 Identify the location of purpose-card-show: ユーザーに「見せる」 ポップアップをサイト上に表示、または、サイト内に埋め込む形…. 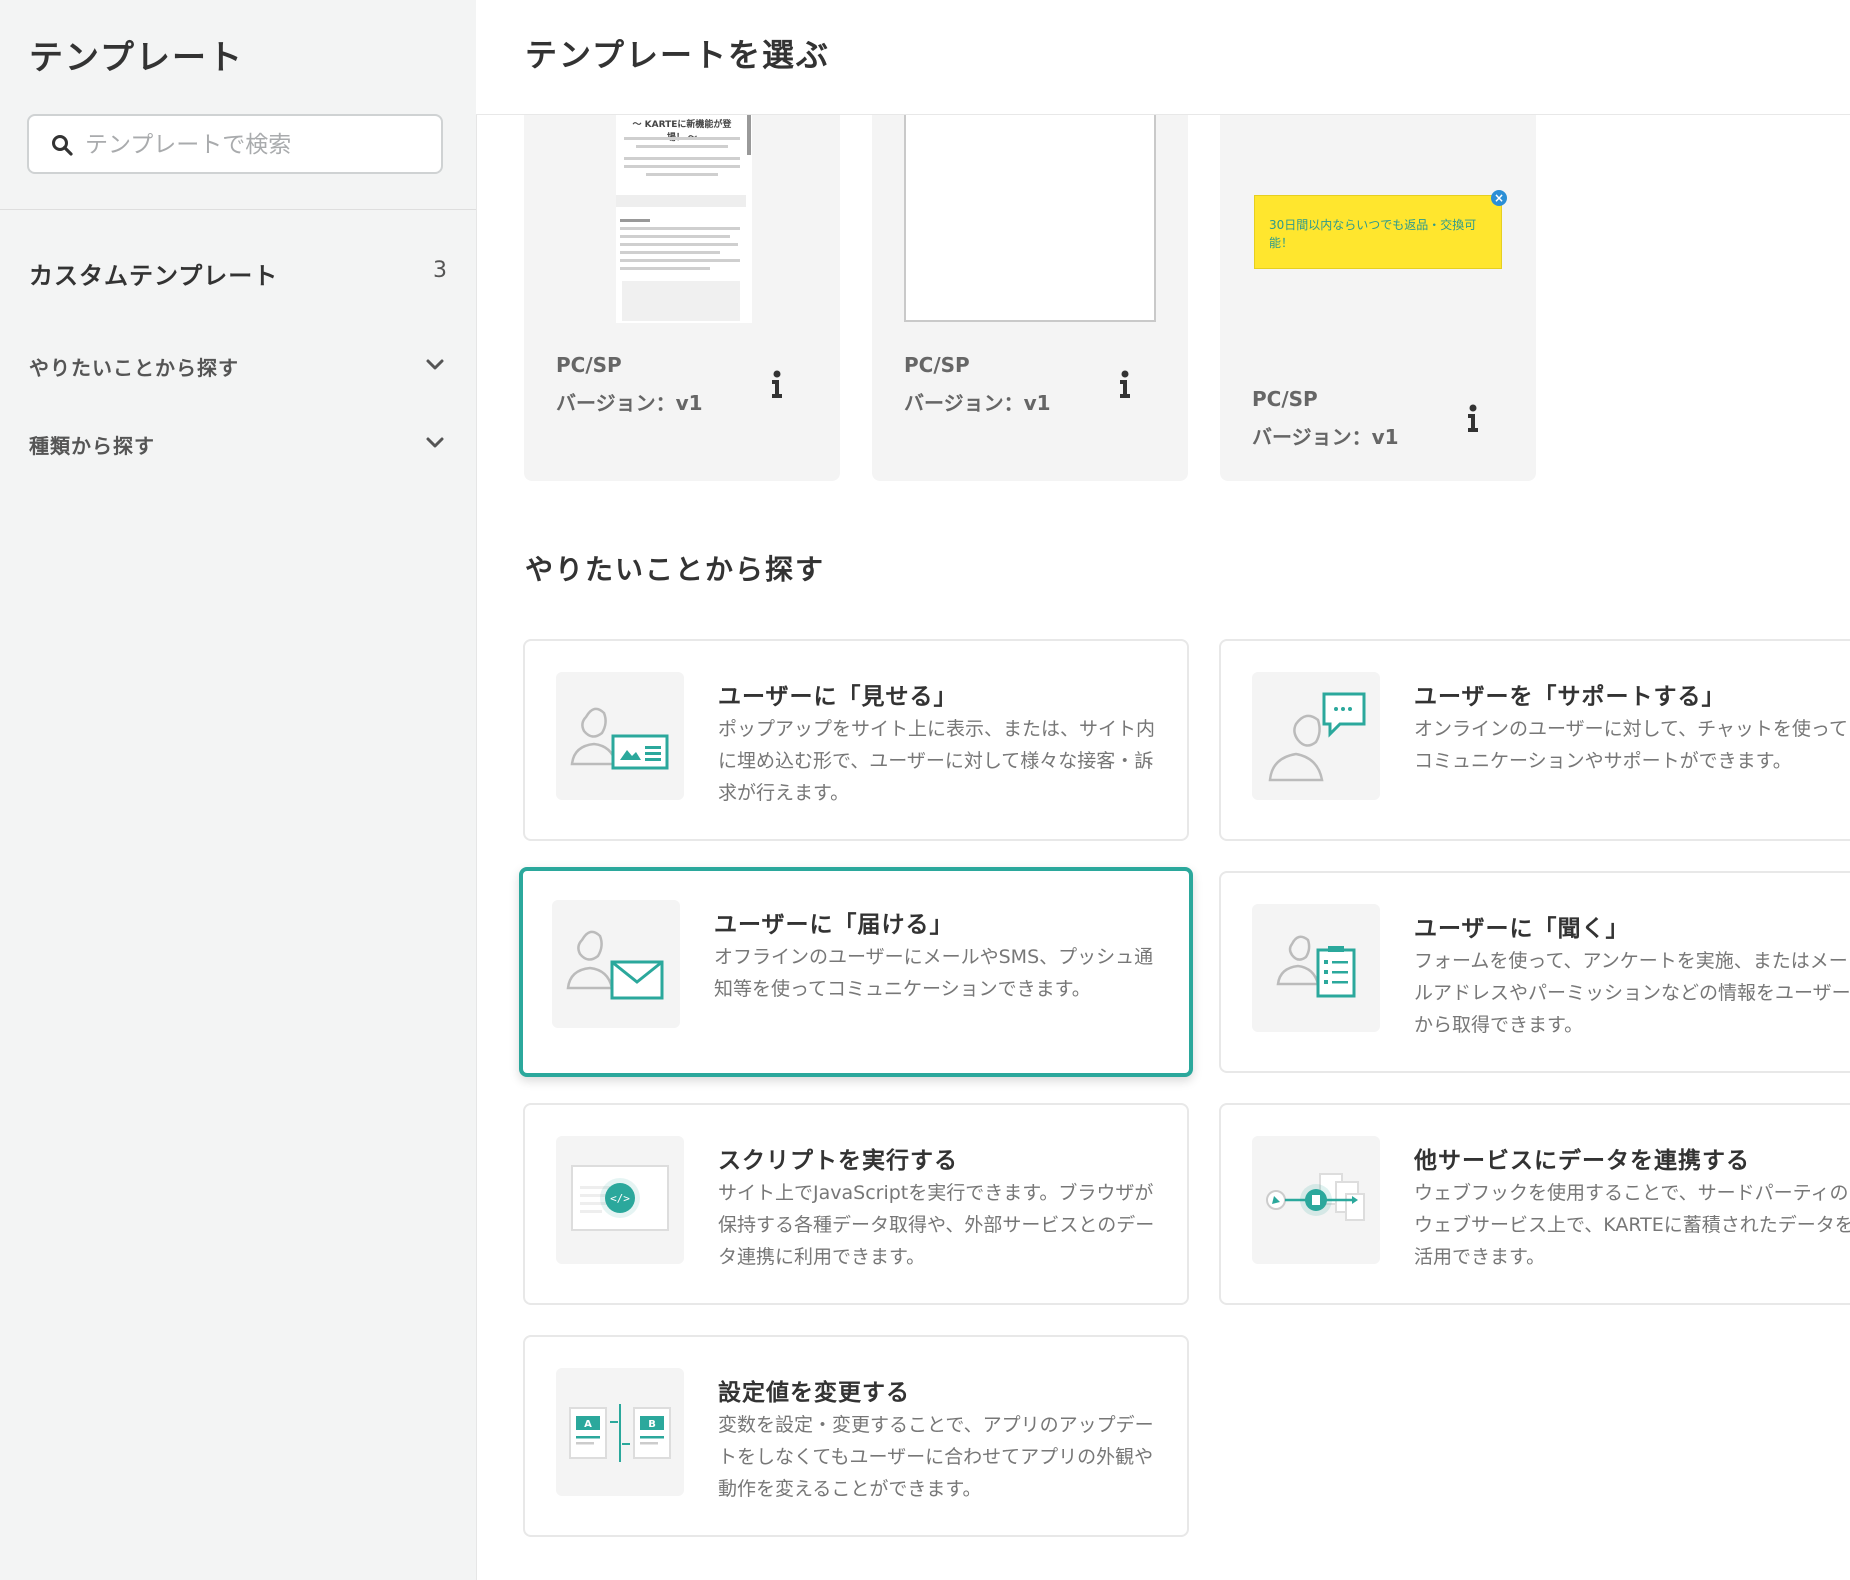
(856, 740).